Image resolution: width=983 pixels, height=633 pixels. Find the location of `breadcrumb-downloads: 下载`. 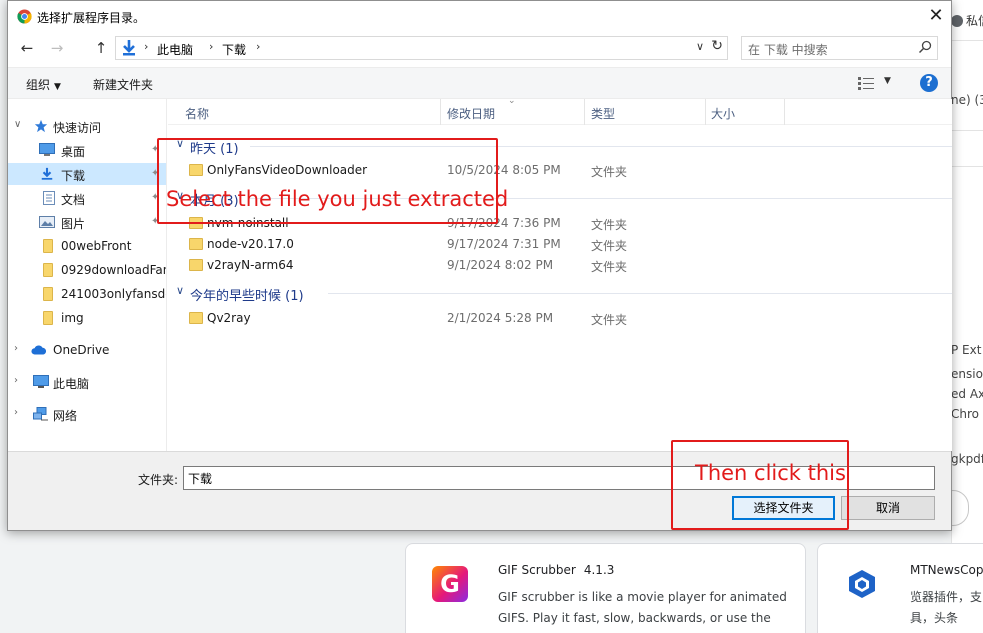

breadcrumb-downloads: 下载 is located at coordinates (234, 49).